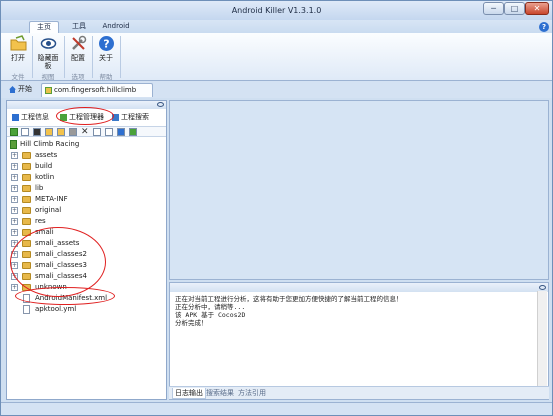  What do you see at coordinates (106, 77) in the screenshot?
I see `group-help-label: 帮助` at bounding box center [106, 77].